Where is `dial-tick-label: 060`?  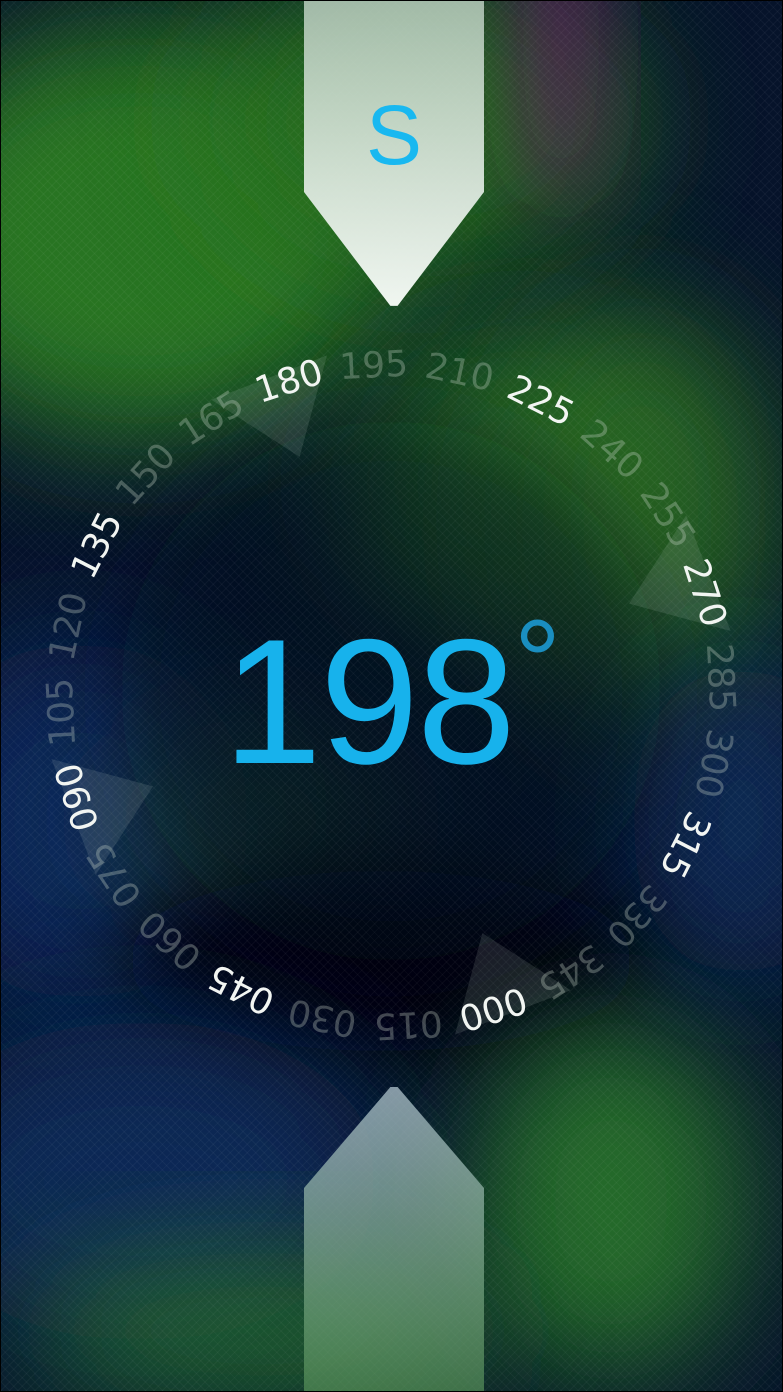 dial-tick-label: 060 is located at coordinates (170, 940).